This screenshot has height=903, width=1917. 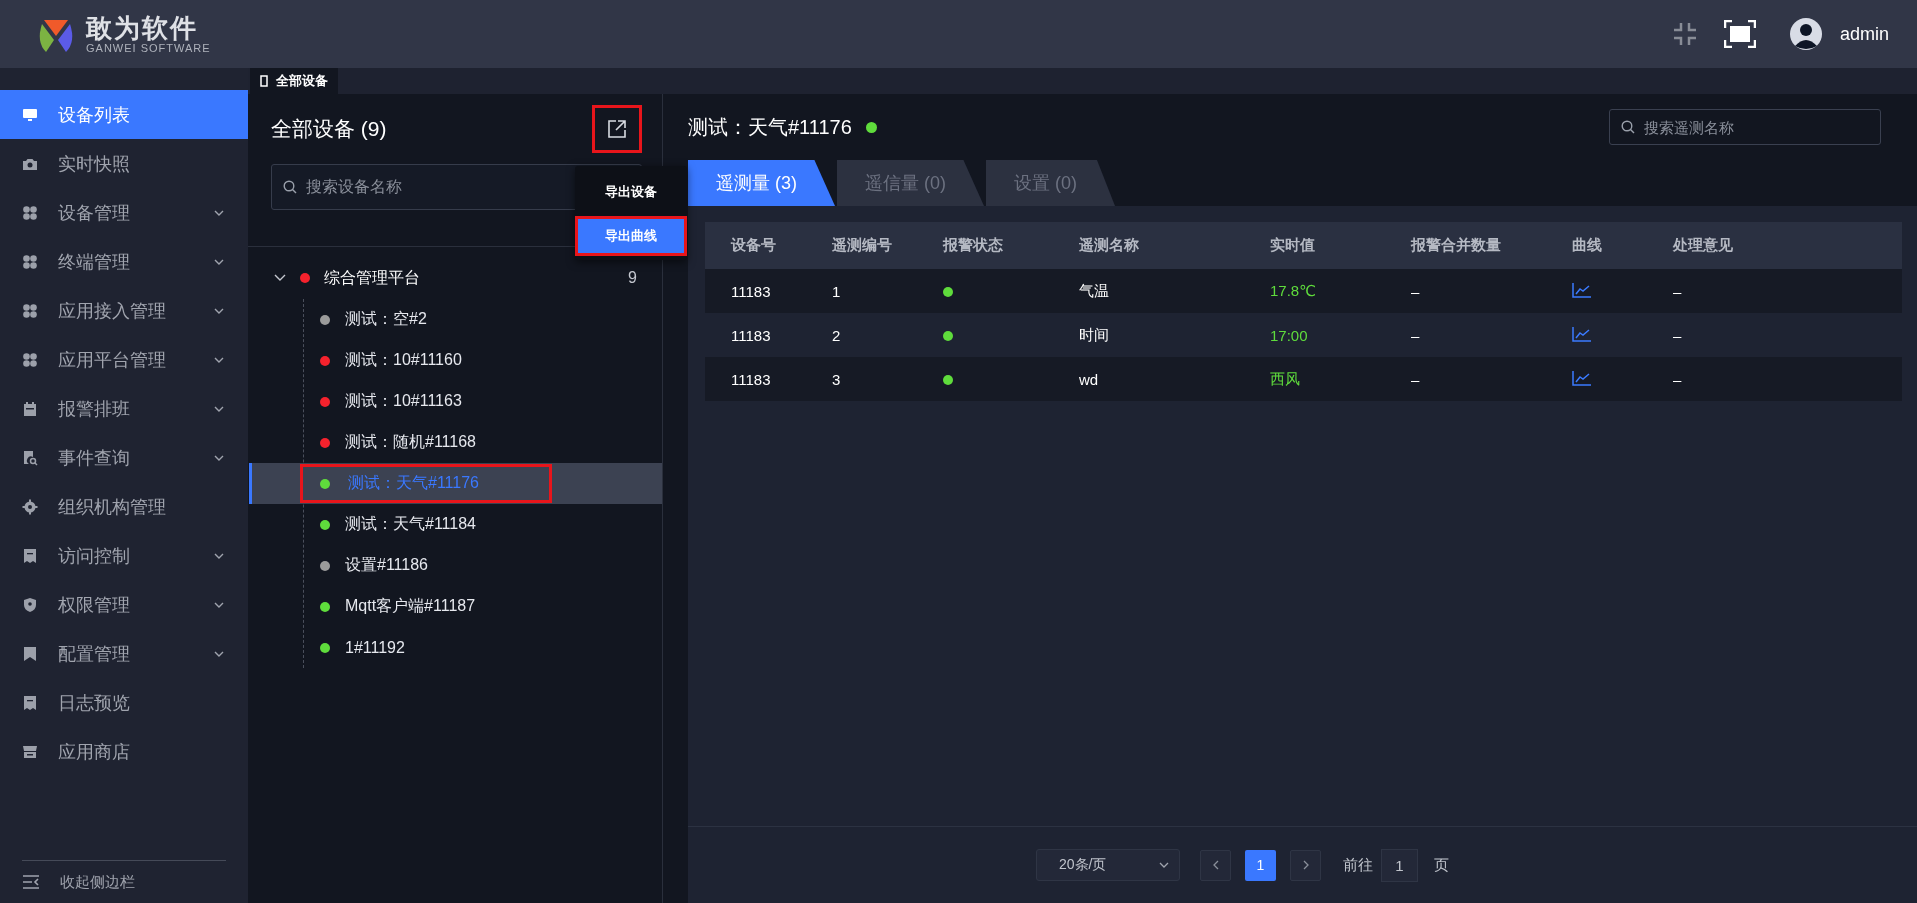 I want to click on device-name: 设置#11186, so click(x=386, y=565).